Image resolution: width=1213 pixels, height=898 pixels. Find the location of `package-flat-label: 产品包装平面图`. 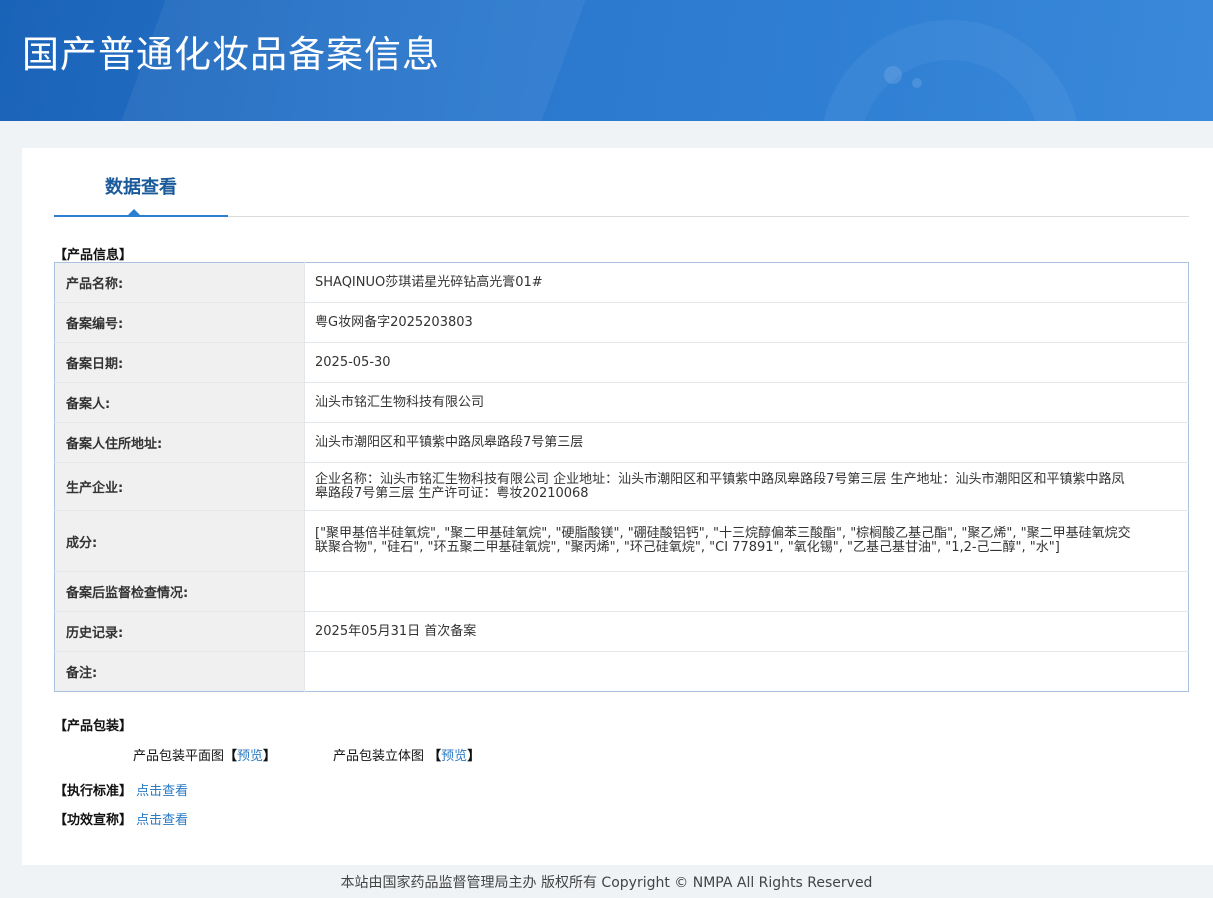

package-flat-label: 产品包装平面图 is located at coordinates (179, 756).